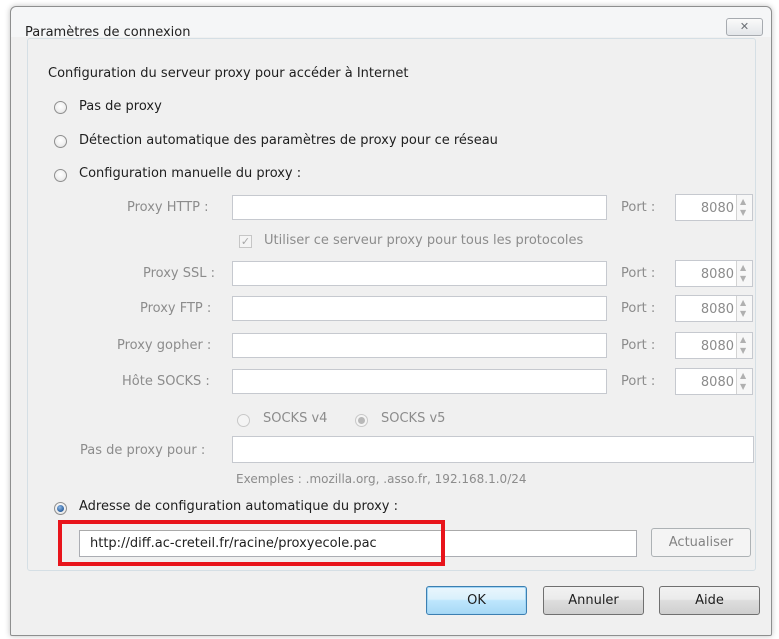  Describe the element at coordinates (166, 381) in the screenshot. I see `socks-host-label: Hôte SOCKS :` at that location.